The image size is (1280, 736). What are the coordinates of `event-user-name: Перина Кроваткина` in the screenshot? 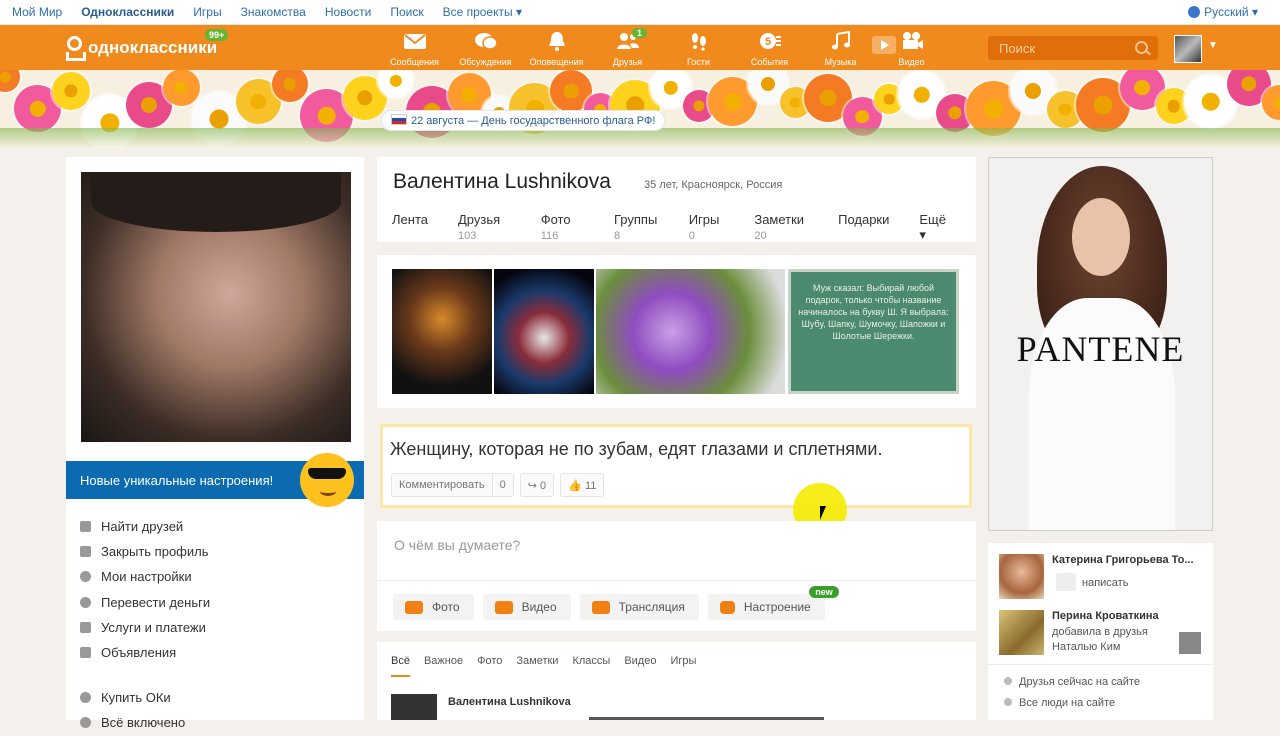 It's located at (1132, 616).